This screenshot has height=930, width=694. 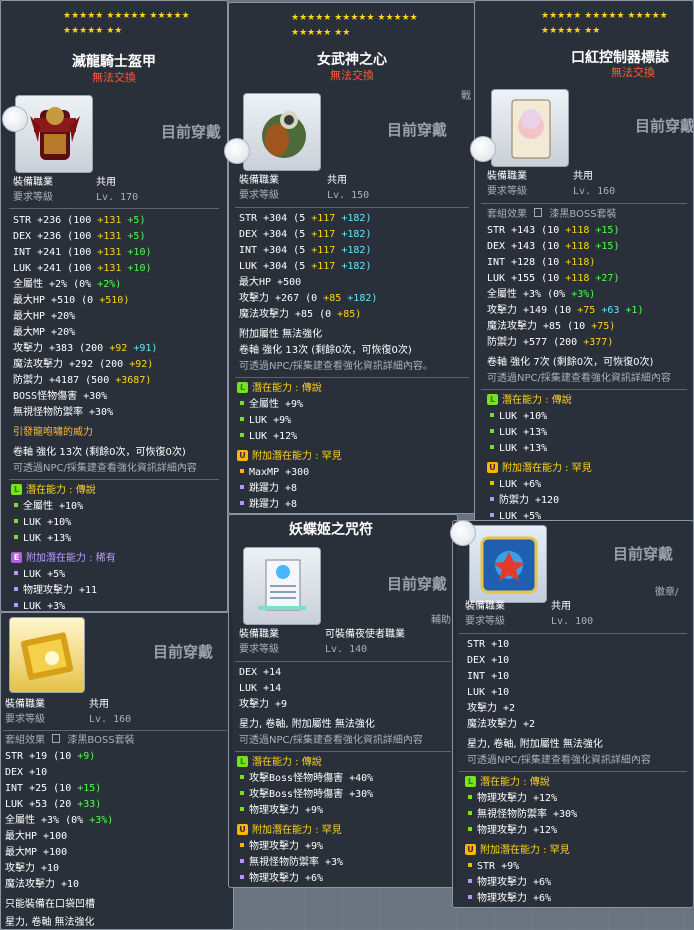 I want to click on stat-str: STR +19 (10 +9), so click(x=50, y=756).